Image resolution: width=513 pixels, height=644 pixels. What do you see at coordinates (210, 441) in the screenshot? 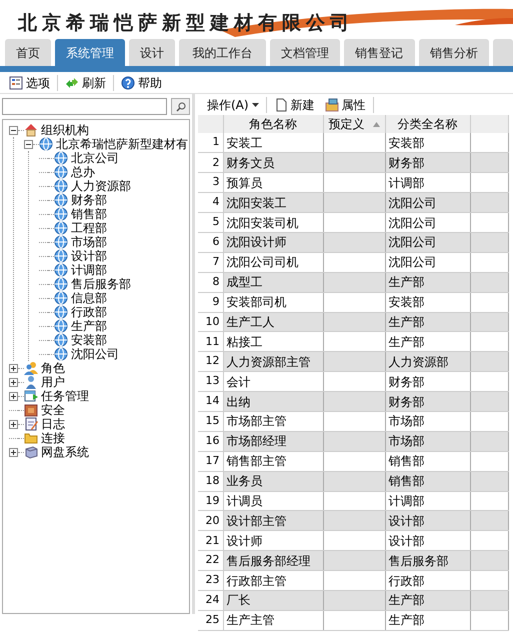
I see `row-number: 16` at bounding box center [210, 441].